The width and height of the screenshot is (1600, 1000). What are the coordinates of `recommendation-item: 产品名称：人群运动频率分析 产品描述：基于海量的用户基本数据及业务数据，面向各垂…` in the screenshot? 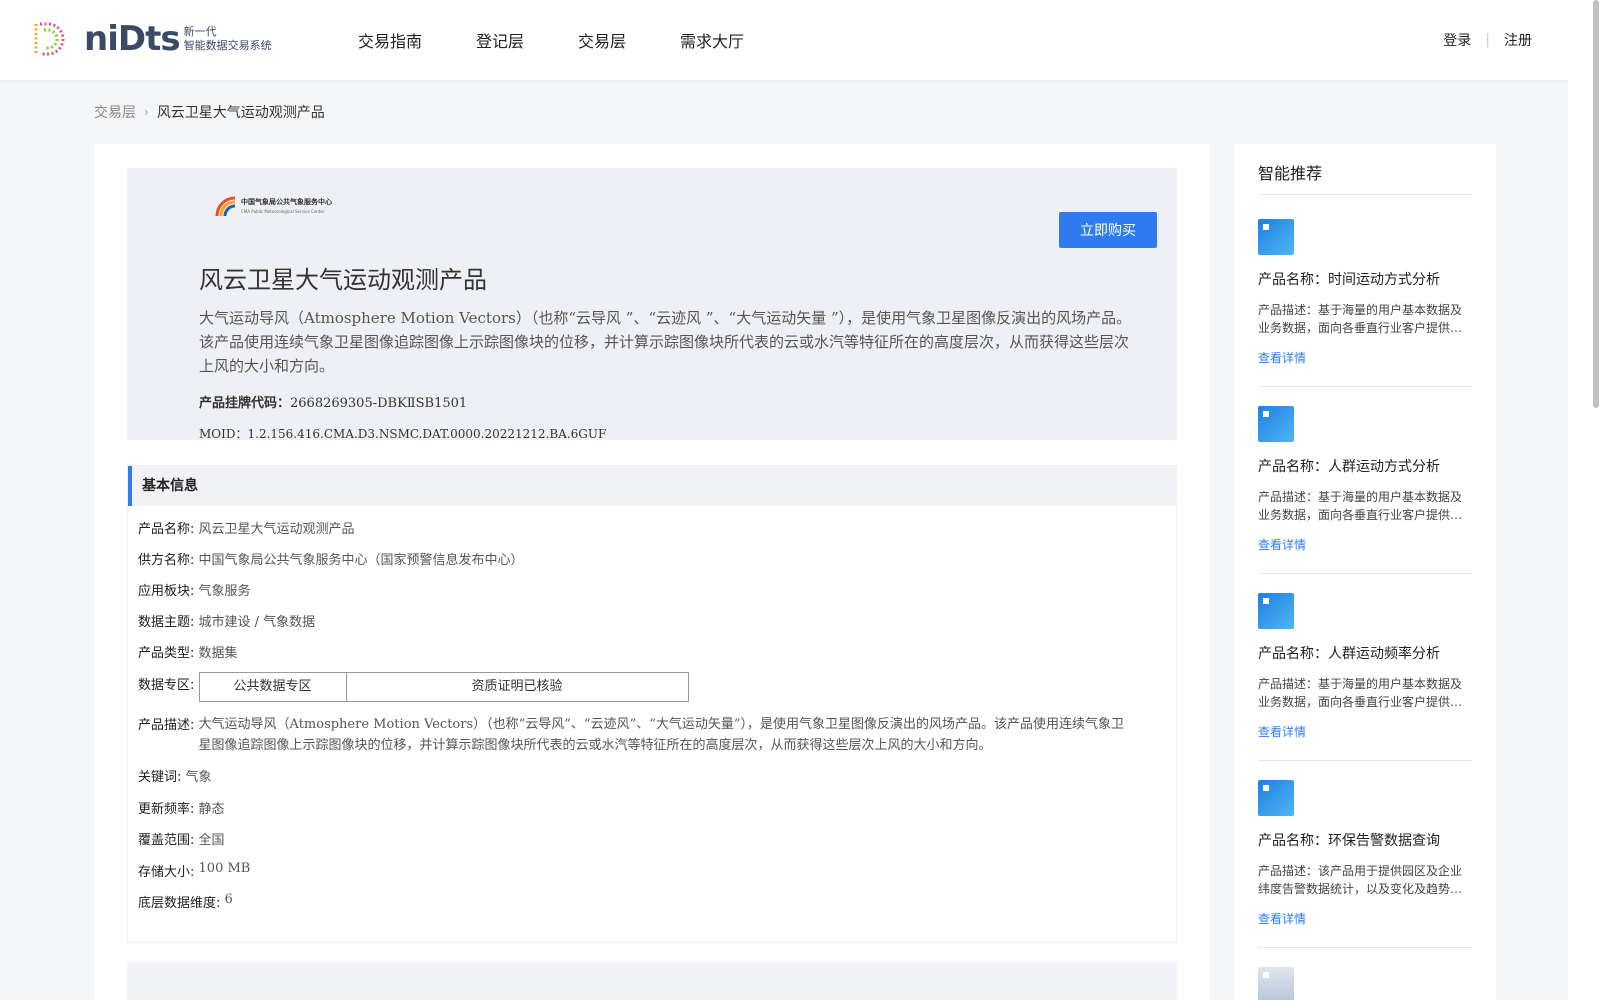 It's located at (1365, 666).